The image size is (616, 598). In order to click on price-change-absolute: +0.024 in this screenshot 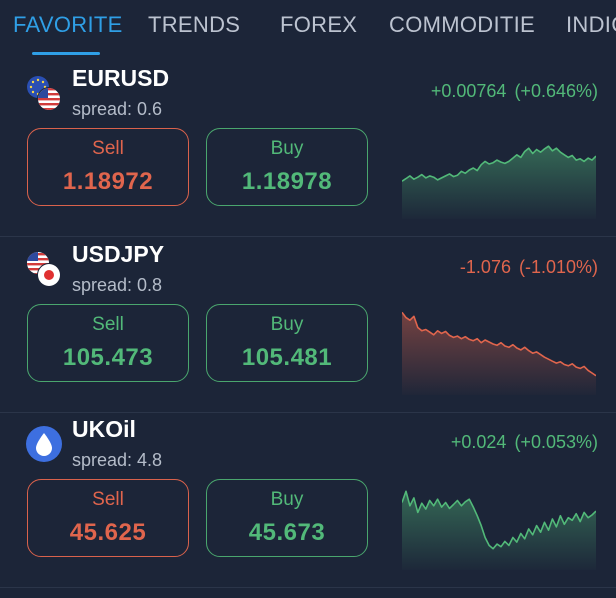, I will do `click(478, 442)`.